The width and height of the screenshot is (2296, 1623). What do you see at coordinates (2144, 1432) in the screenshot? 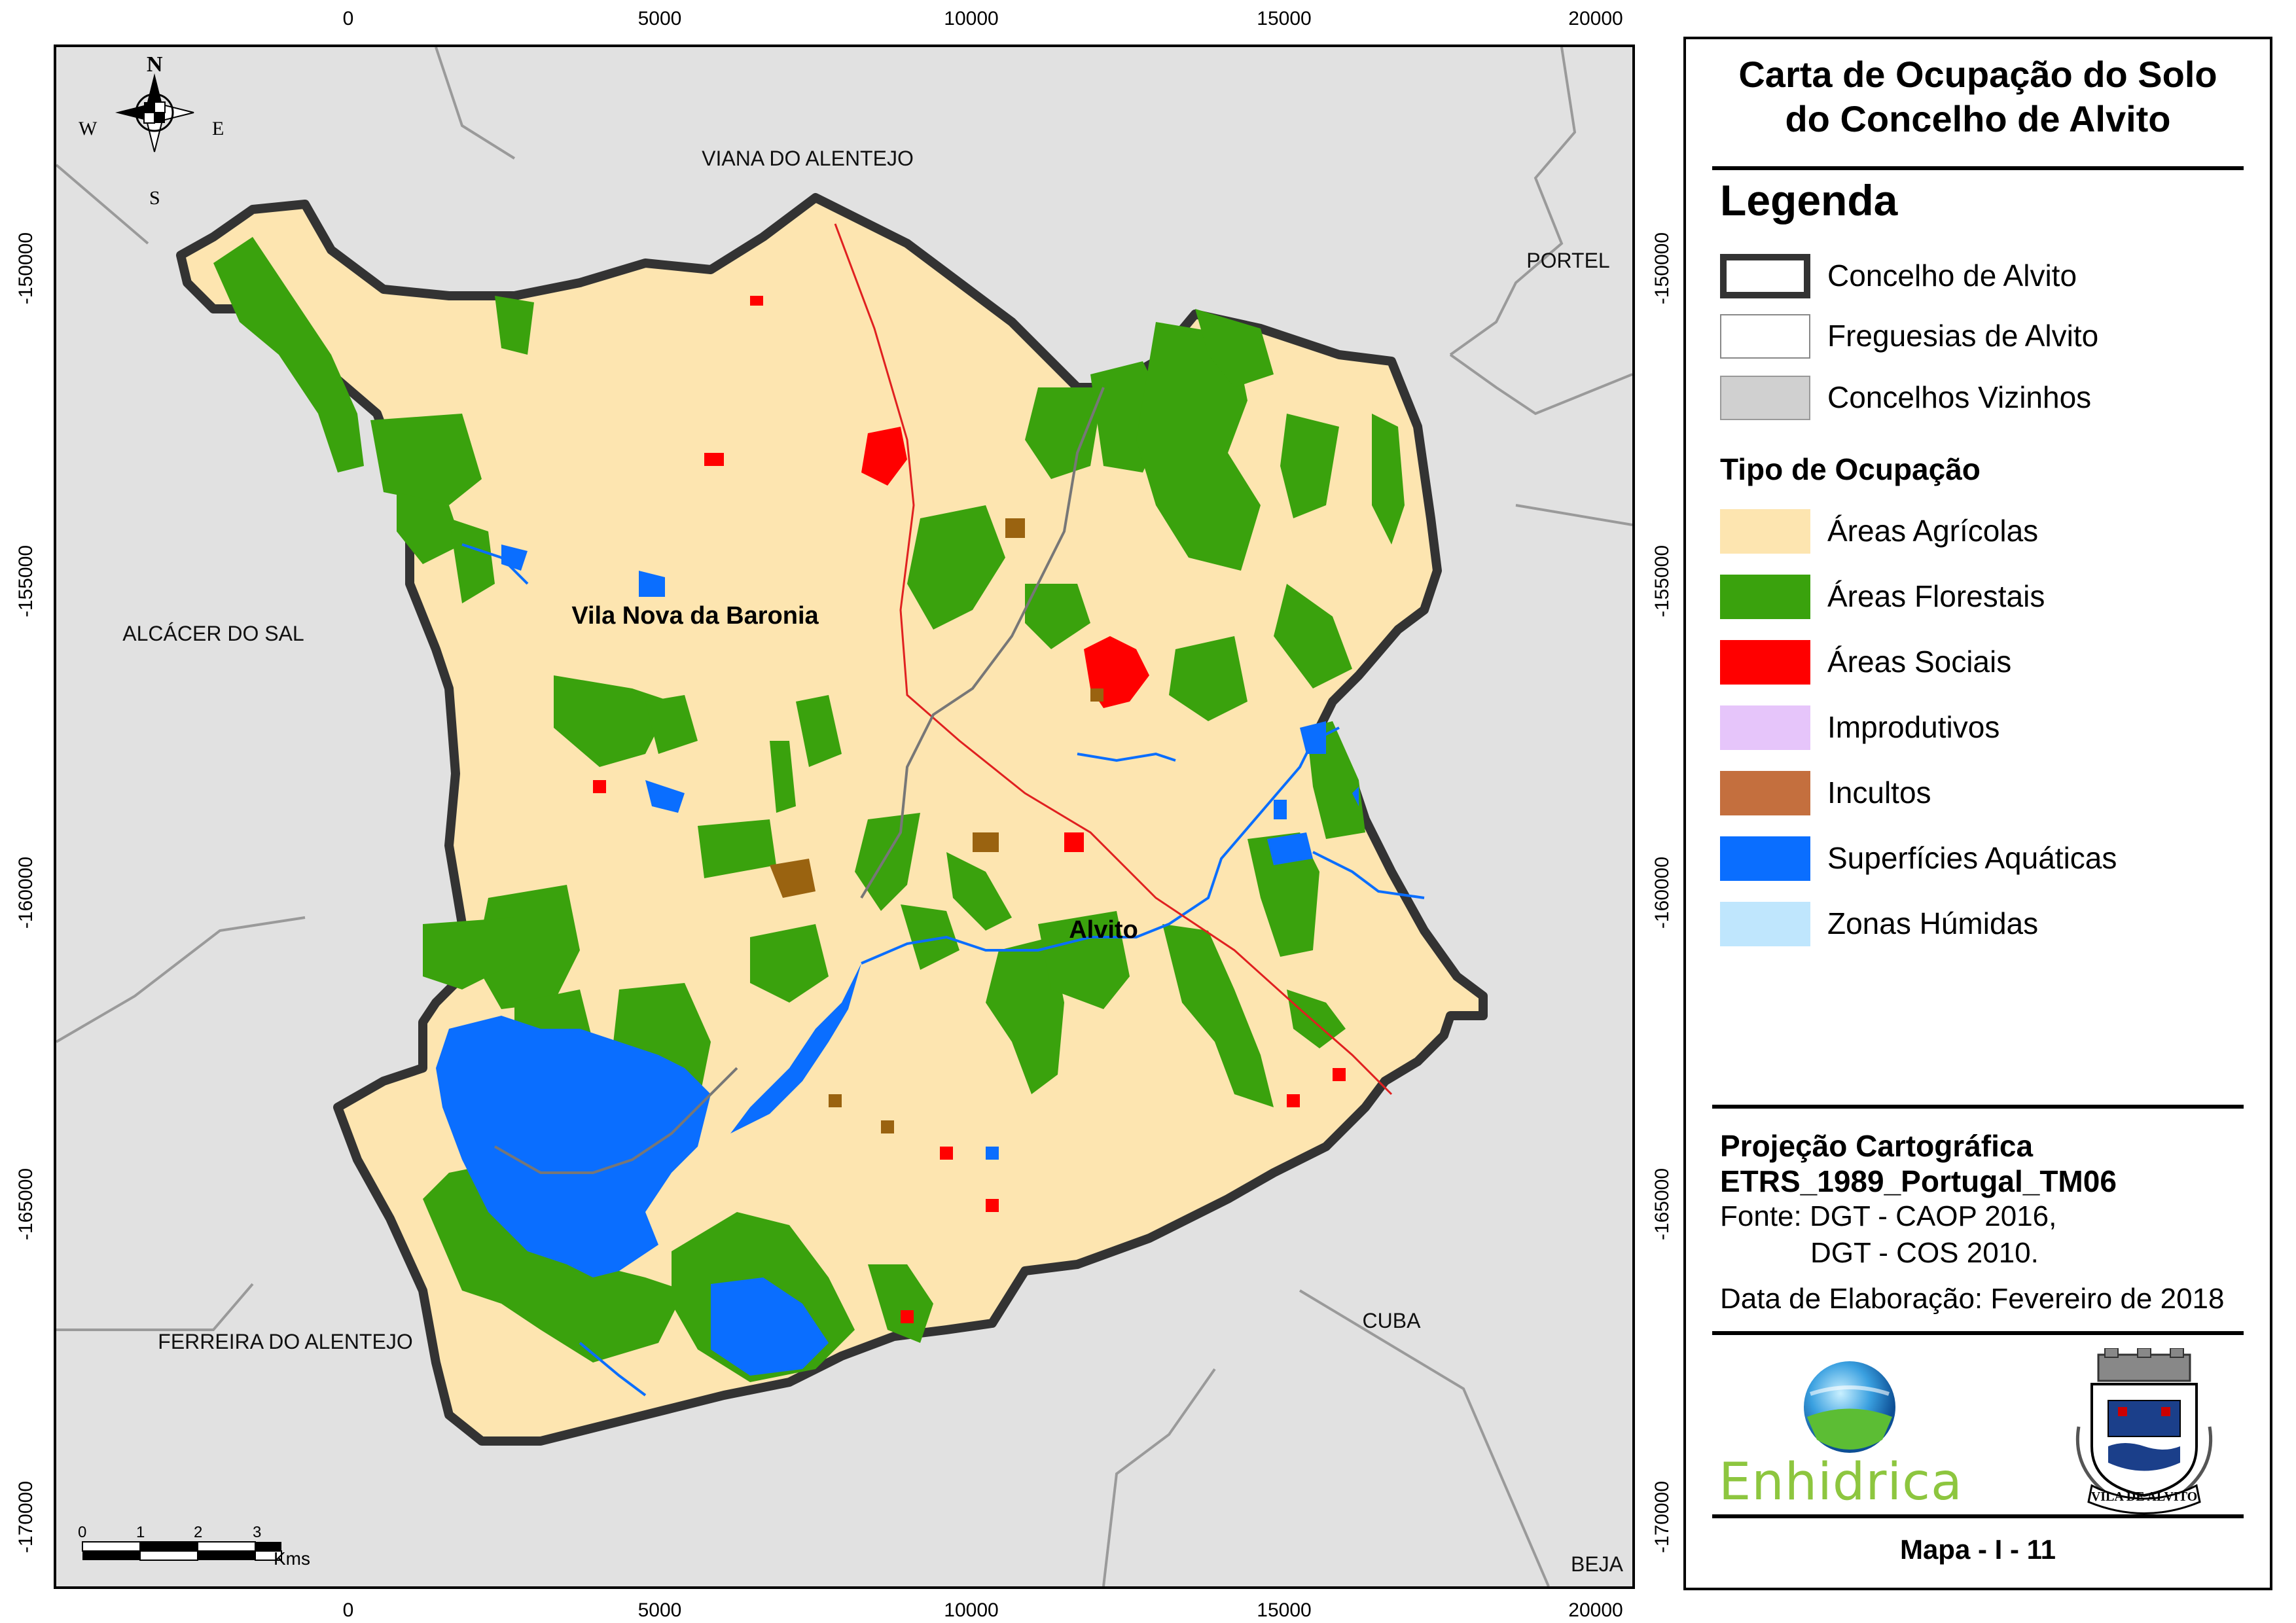
I see `alvito-crest: VILA DE ALVITO` at bounding box center [2144, 1432].